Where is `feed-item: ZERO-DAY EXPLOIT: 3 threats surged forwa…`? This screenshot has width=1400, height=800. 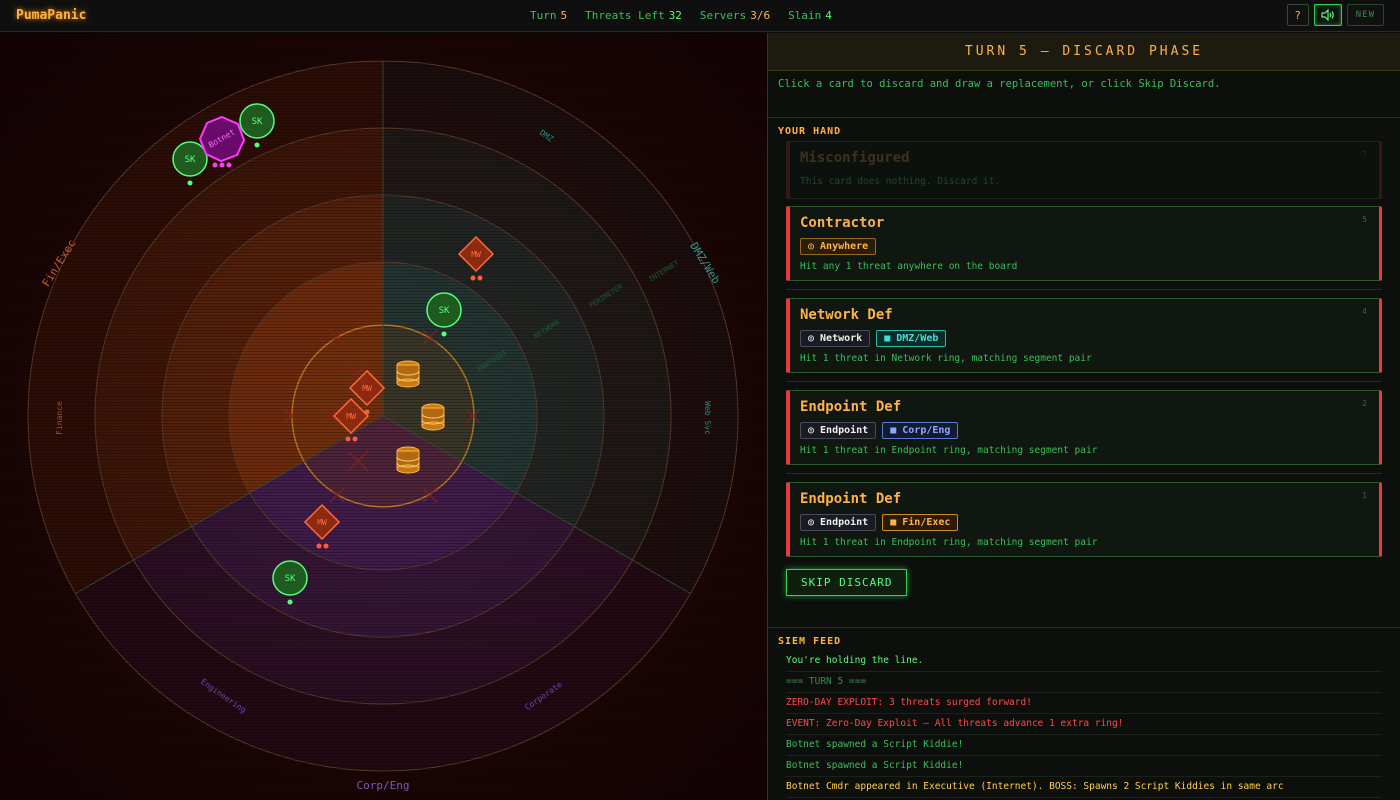 feed-item: ZERO-DAY EXPLOIT: 3 threats surged forwa… is located at coordinates (1084, 703).